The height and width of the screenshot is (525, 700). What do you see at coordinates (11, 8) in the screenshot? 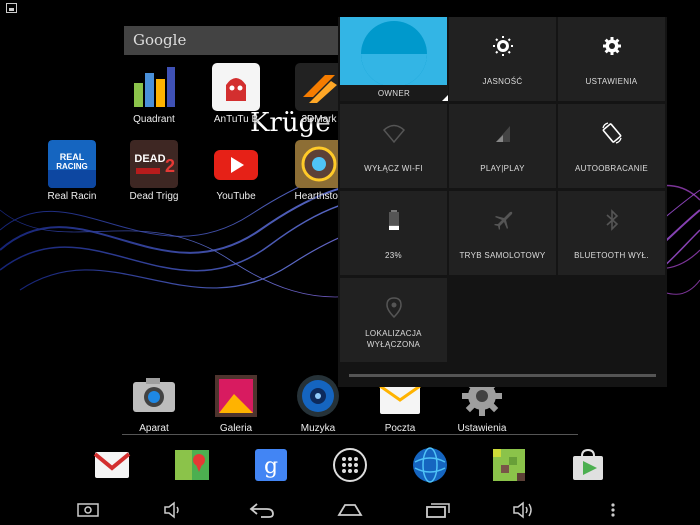
I see `image-notification-icon` at bounding box center [11, 8].